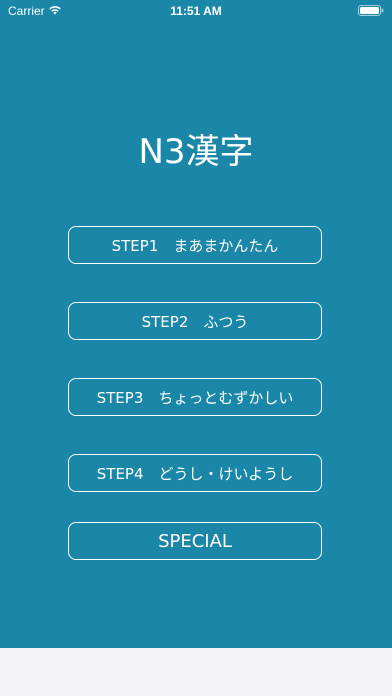  What do you see at coordinates (195, 541) in the screenshot?
I see `special-button: SPECIAL` at bounding box center [195, 541].